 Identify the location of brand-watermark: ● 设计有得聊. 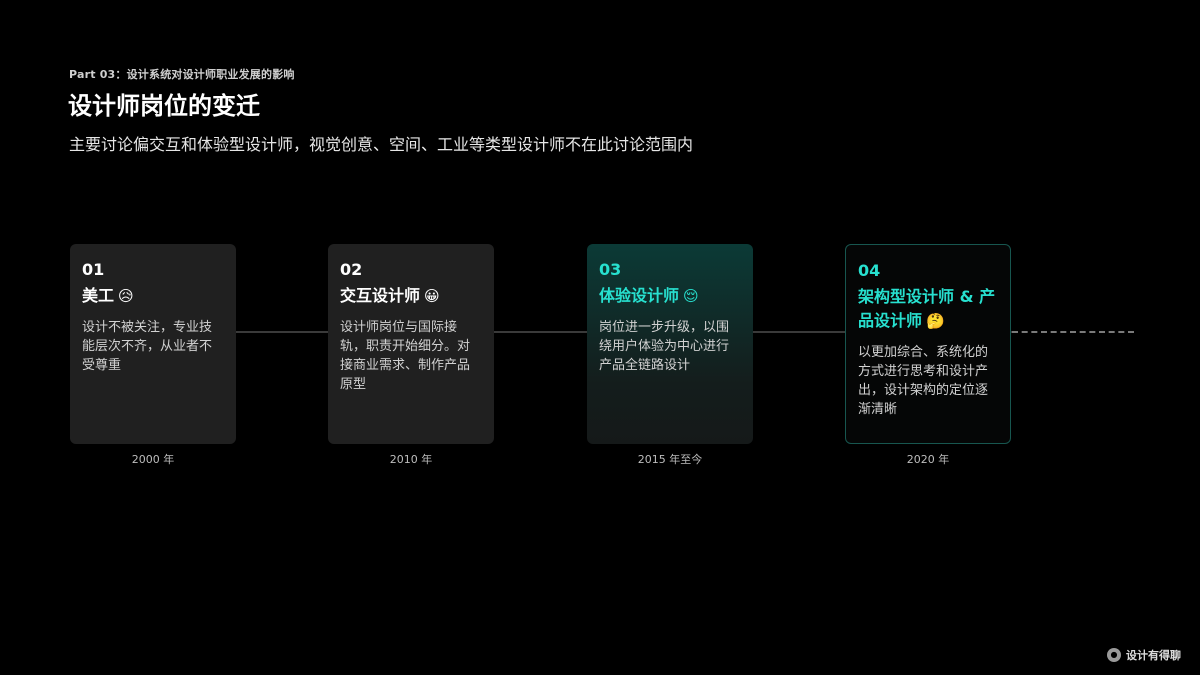
(1144, 655).